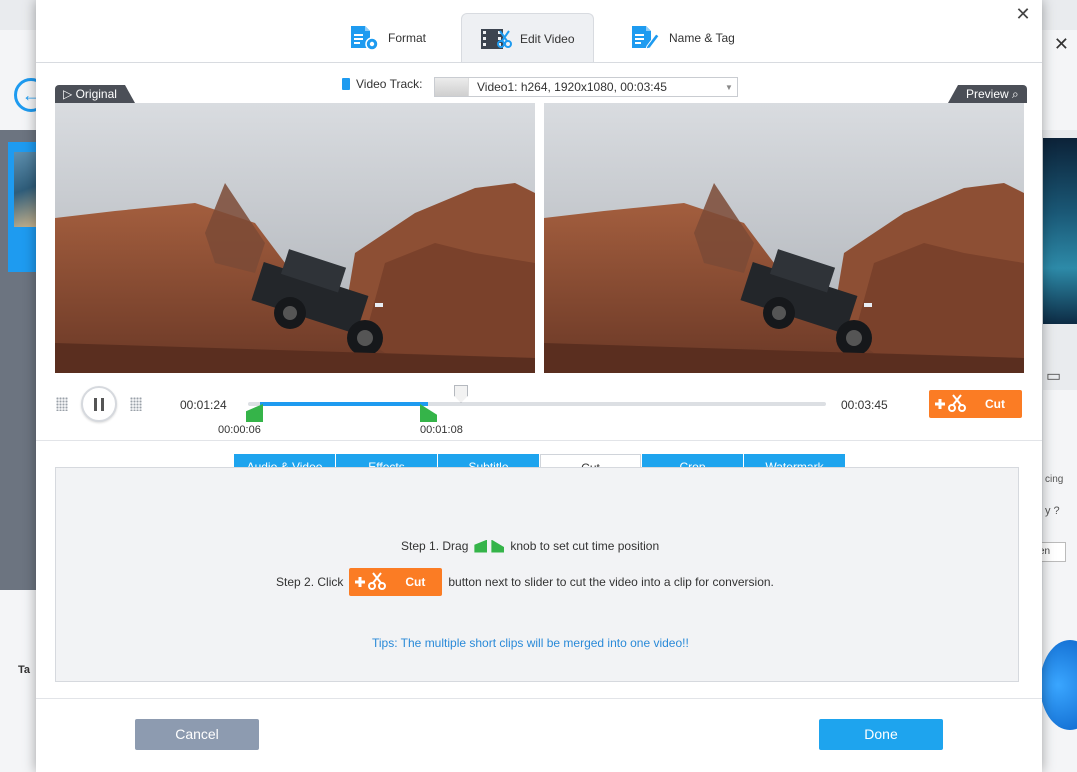 Image resolution: width=1077 pixels, height=772 pixels. Describe the element at coordinates (496, 38) in the screenshot. I see `edit-video-icon` at that location.